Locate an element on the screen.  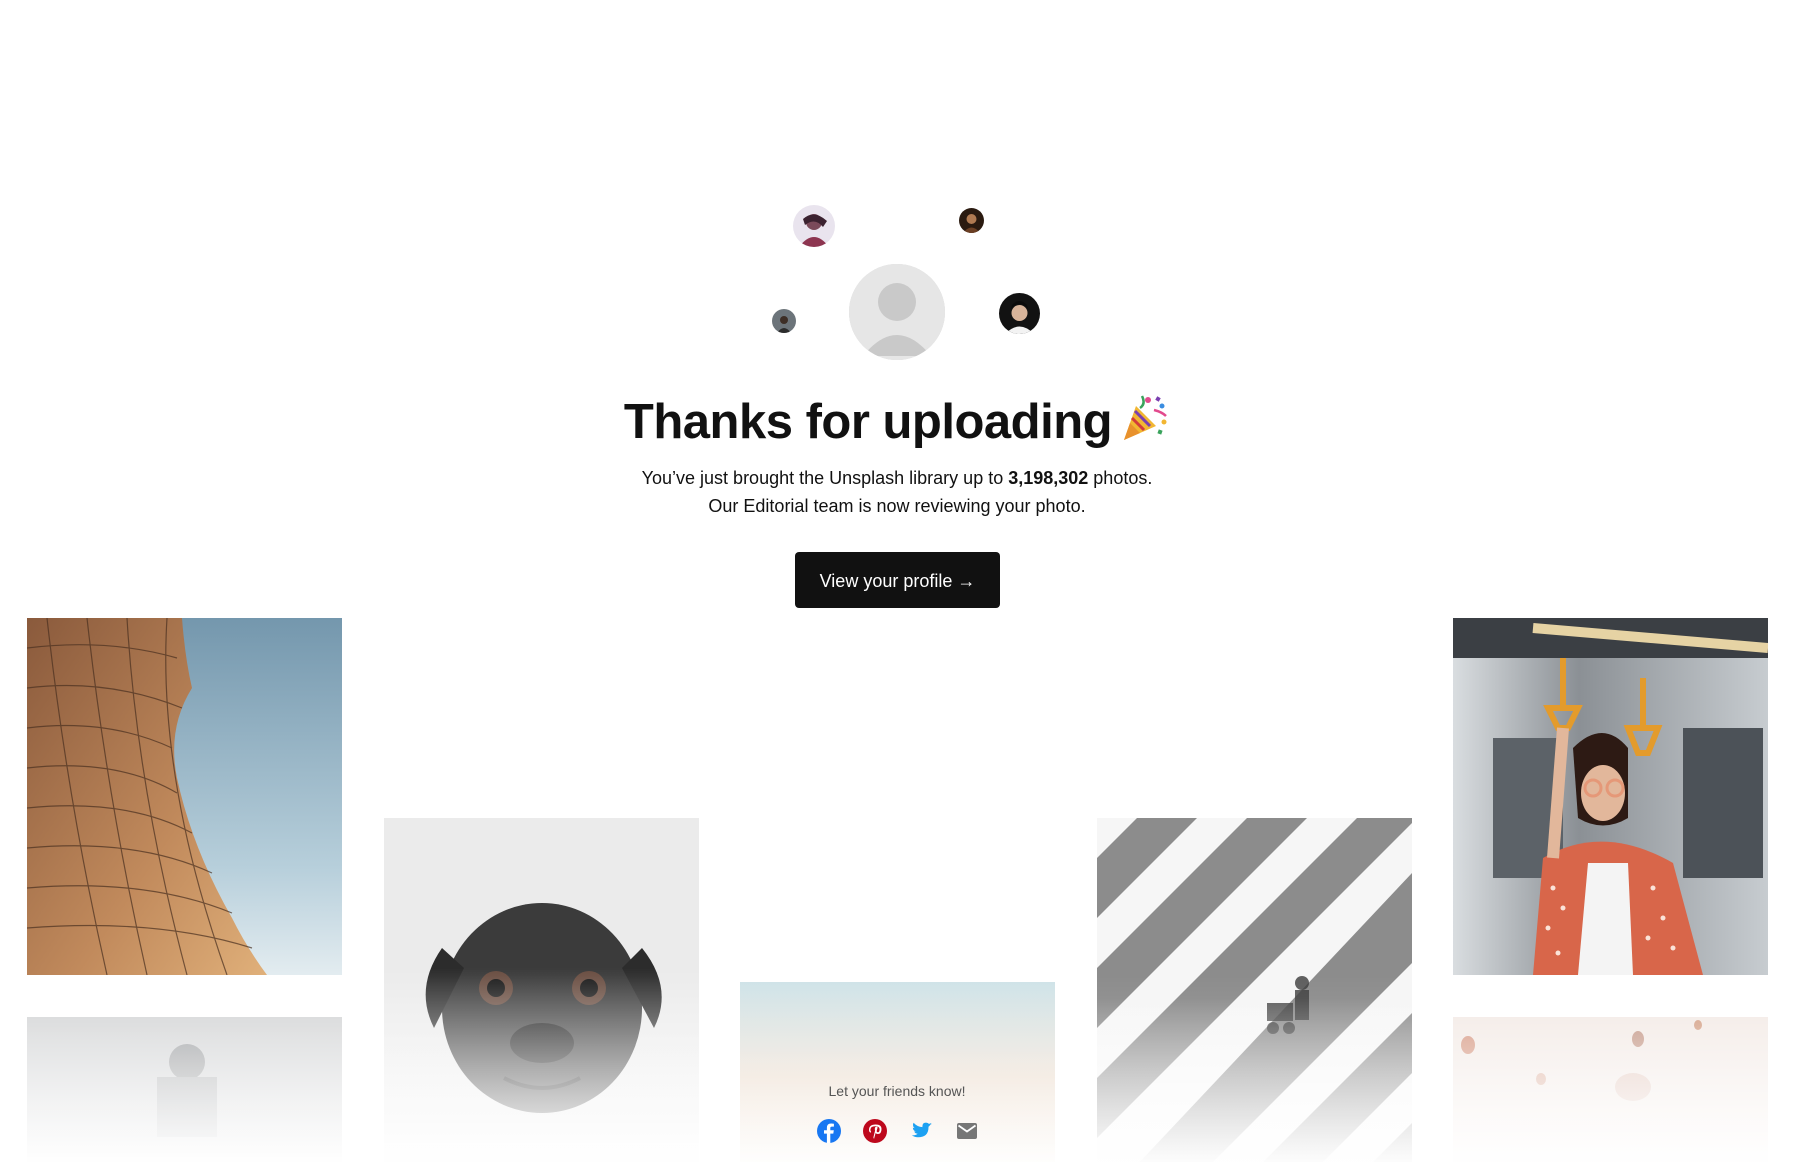
view-profile-button: View your profile → is located at coordinates (897, 580).